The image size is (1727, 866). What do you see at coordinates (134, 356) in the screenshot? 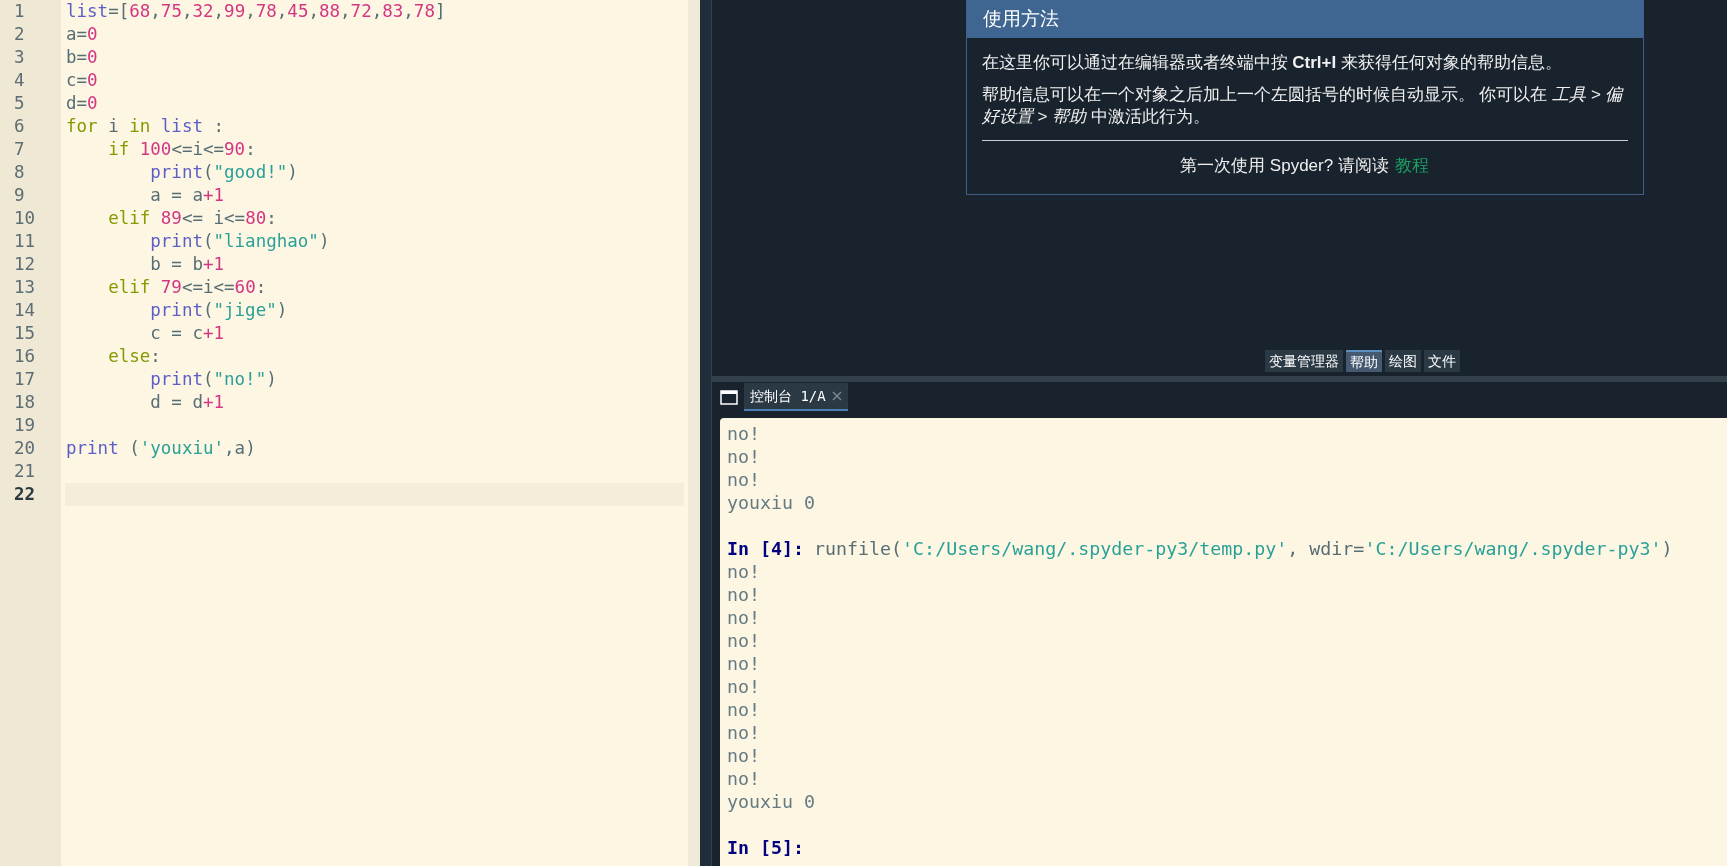
I see `code-line: else:` at bounding box center [134, 356].